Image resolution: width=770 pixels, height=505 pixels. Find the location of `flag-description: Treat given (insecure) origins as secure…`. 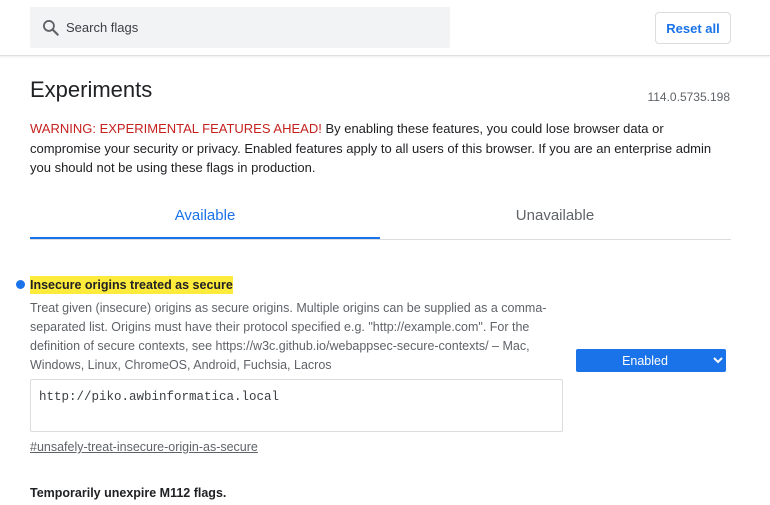

flag-description: Treat given (insecure) origins as secure… is located at coordinates (288, 336).